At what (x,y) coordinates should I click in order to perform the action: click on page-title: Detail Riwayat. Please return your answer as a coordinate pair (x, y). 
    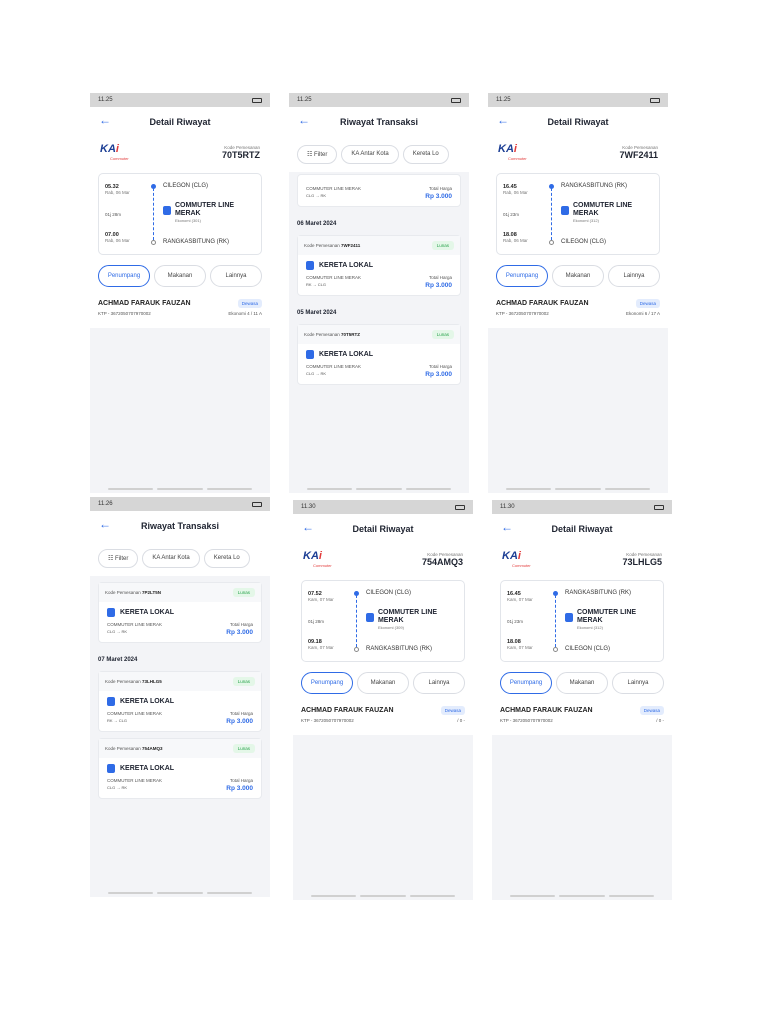
    Looking at the image, I should click on (582, 529).